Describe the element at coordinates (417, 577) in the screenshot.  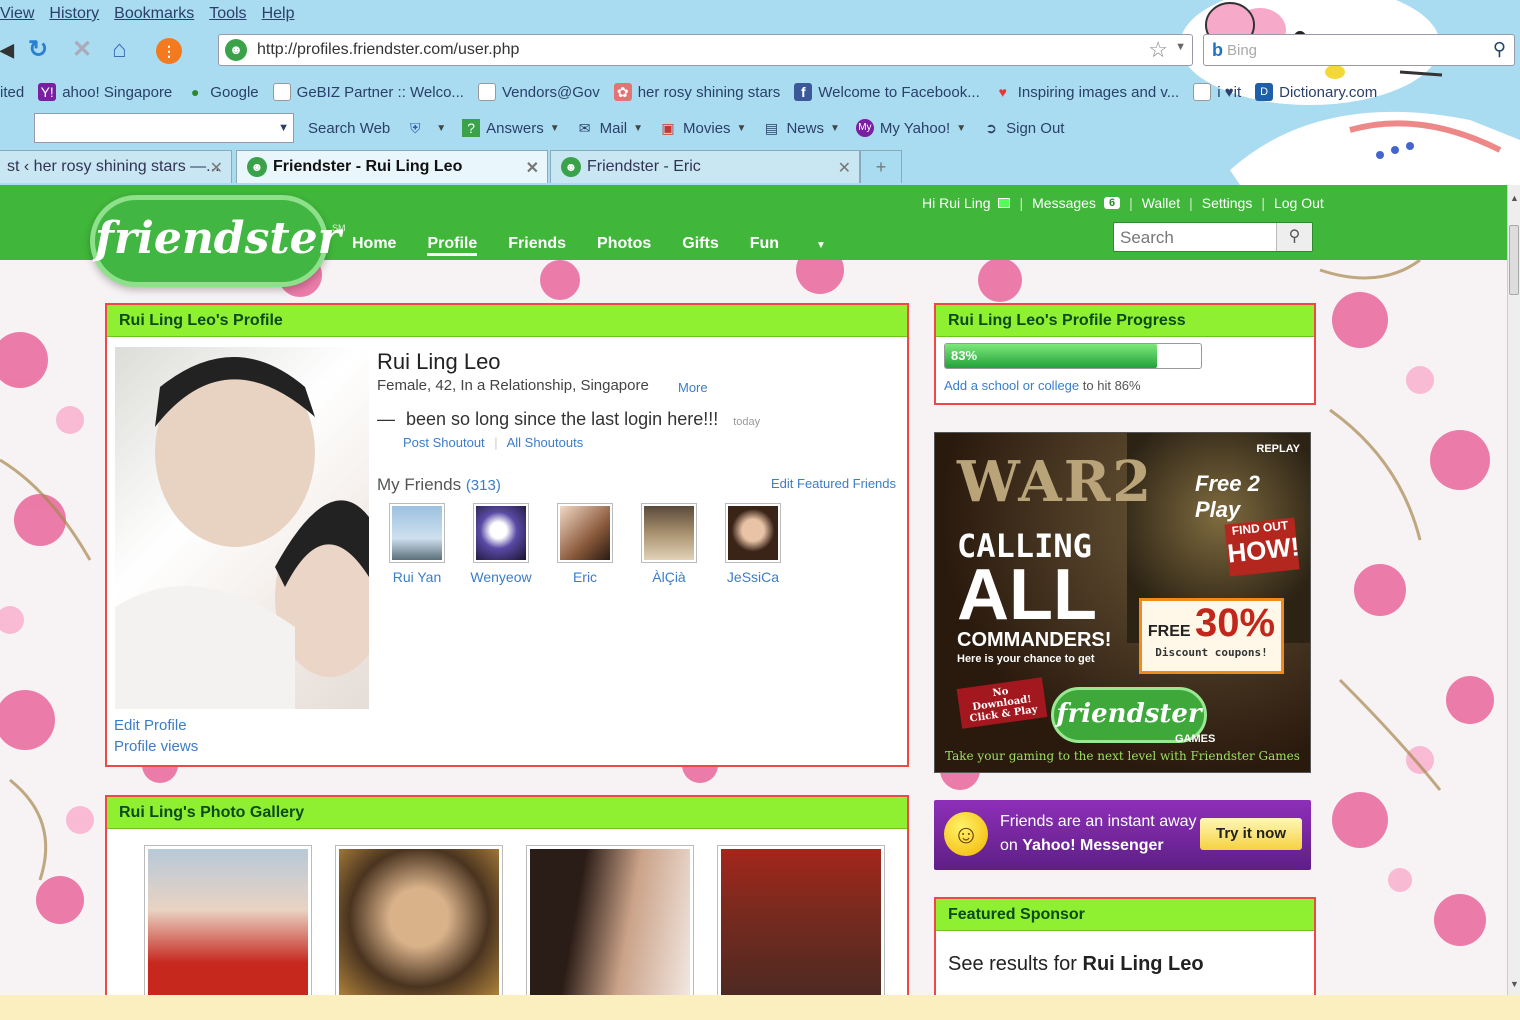
I see `friend-name: Rui Yan` at that location.